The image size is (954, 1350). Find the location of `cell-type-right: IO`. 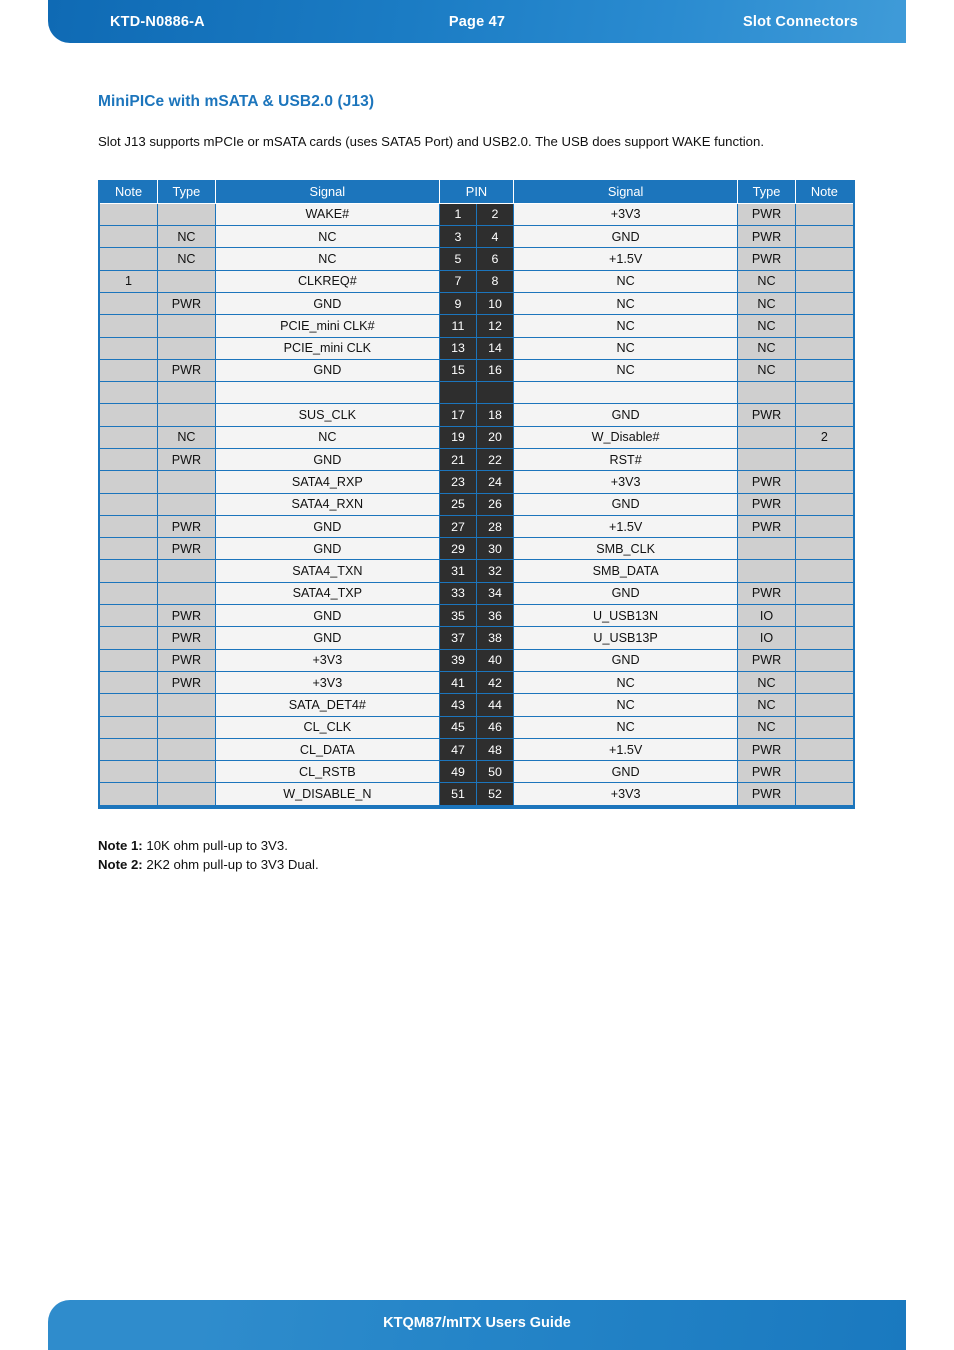

cell-type-right: IO is located at coordinates (766, 616).